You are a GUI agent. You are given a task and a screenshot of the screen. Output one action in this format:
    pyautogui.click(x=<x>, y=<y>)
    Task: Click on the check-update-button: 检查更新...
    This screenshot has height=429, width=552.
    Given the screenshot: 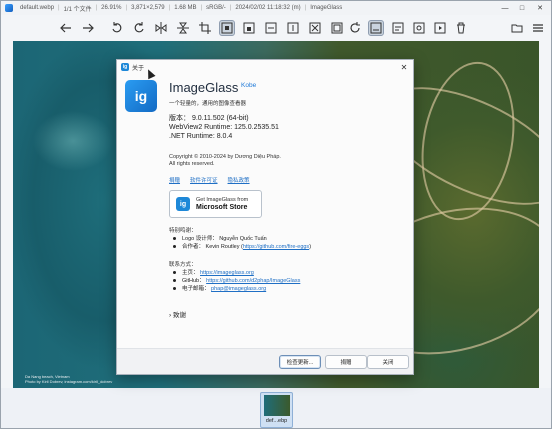 What is the action you would take?
    pyautogui.click(x=300, y=362)
    